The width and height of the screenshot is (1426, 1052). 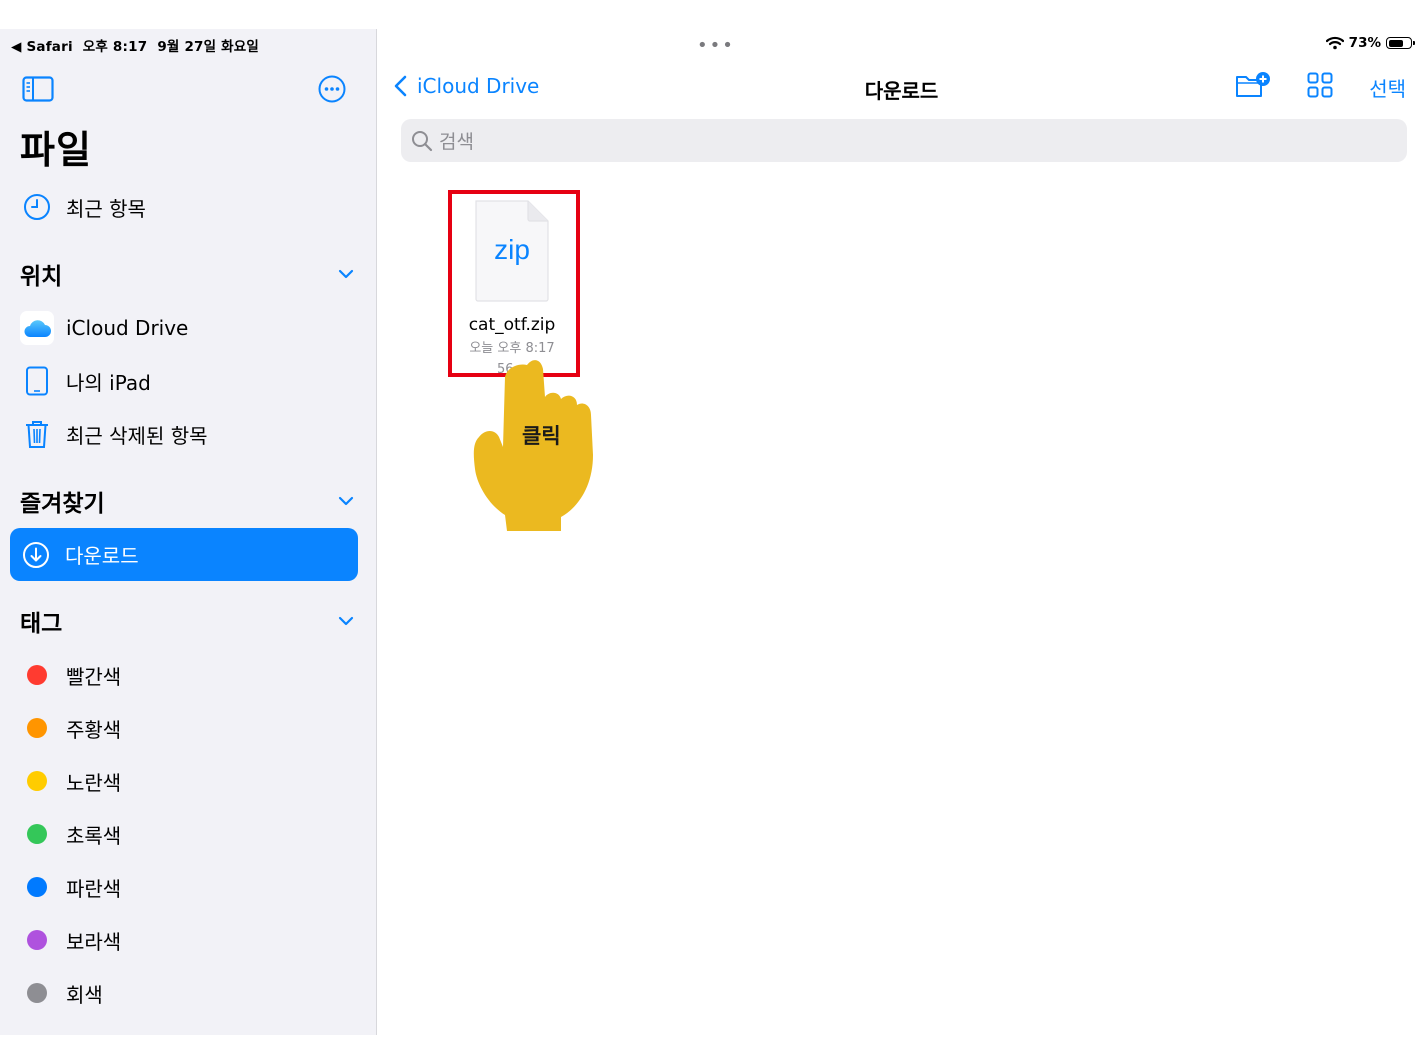 I want to click on page-title: 파일, so click(x=56, y=150).